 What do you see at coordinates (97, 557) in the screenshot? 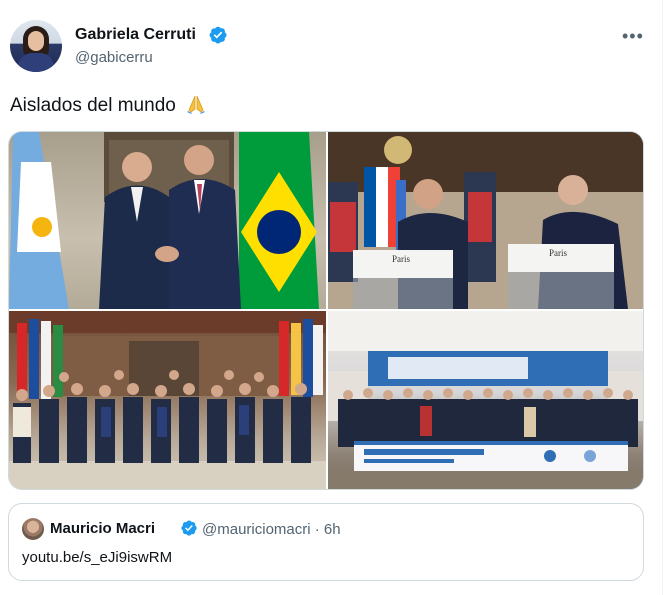
I see `quoted-tweet-link-text: youtu.be/s_eJi9iswRM` at bounding box center [97, 557].